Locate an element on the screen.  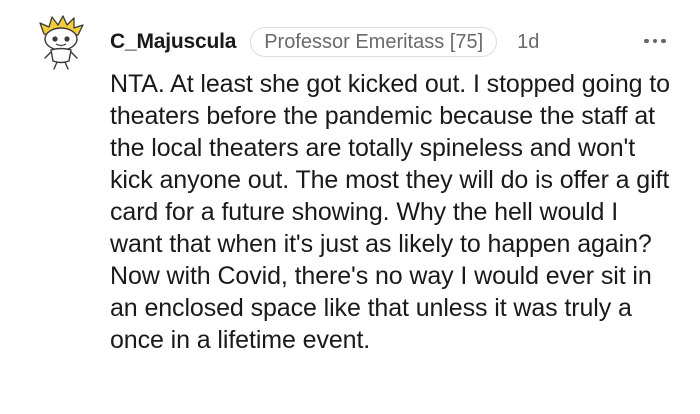
comment-header: C_Majuscula Professor Emeritass [75] 1d is located at coordinates (324, 42).